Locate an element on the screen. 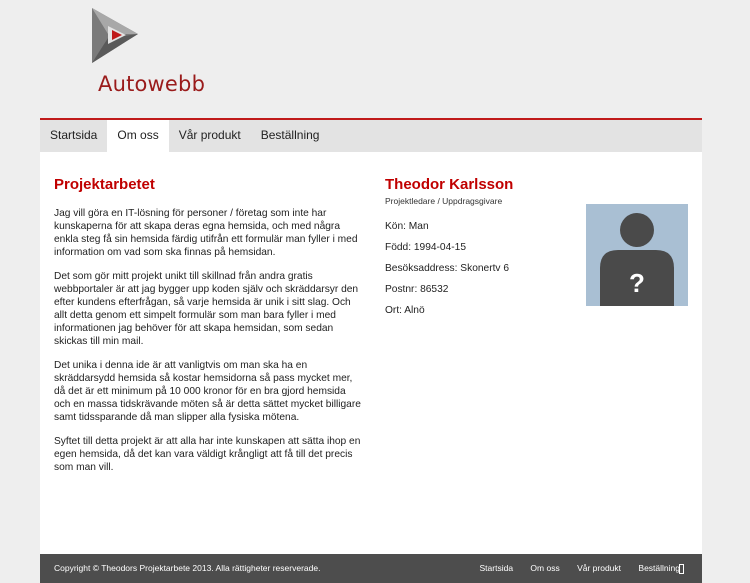  page-title: Projektarbetet is located at coordinates (104, 184).